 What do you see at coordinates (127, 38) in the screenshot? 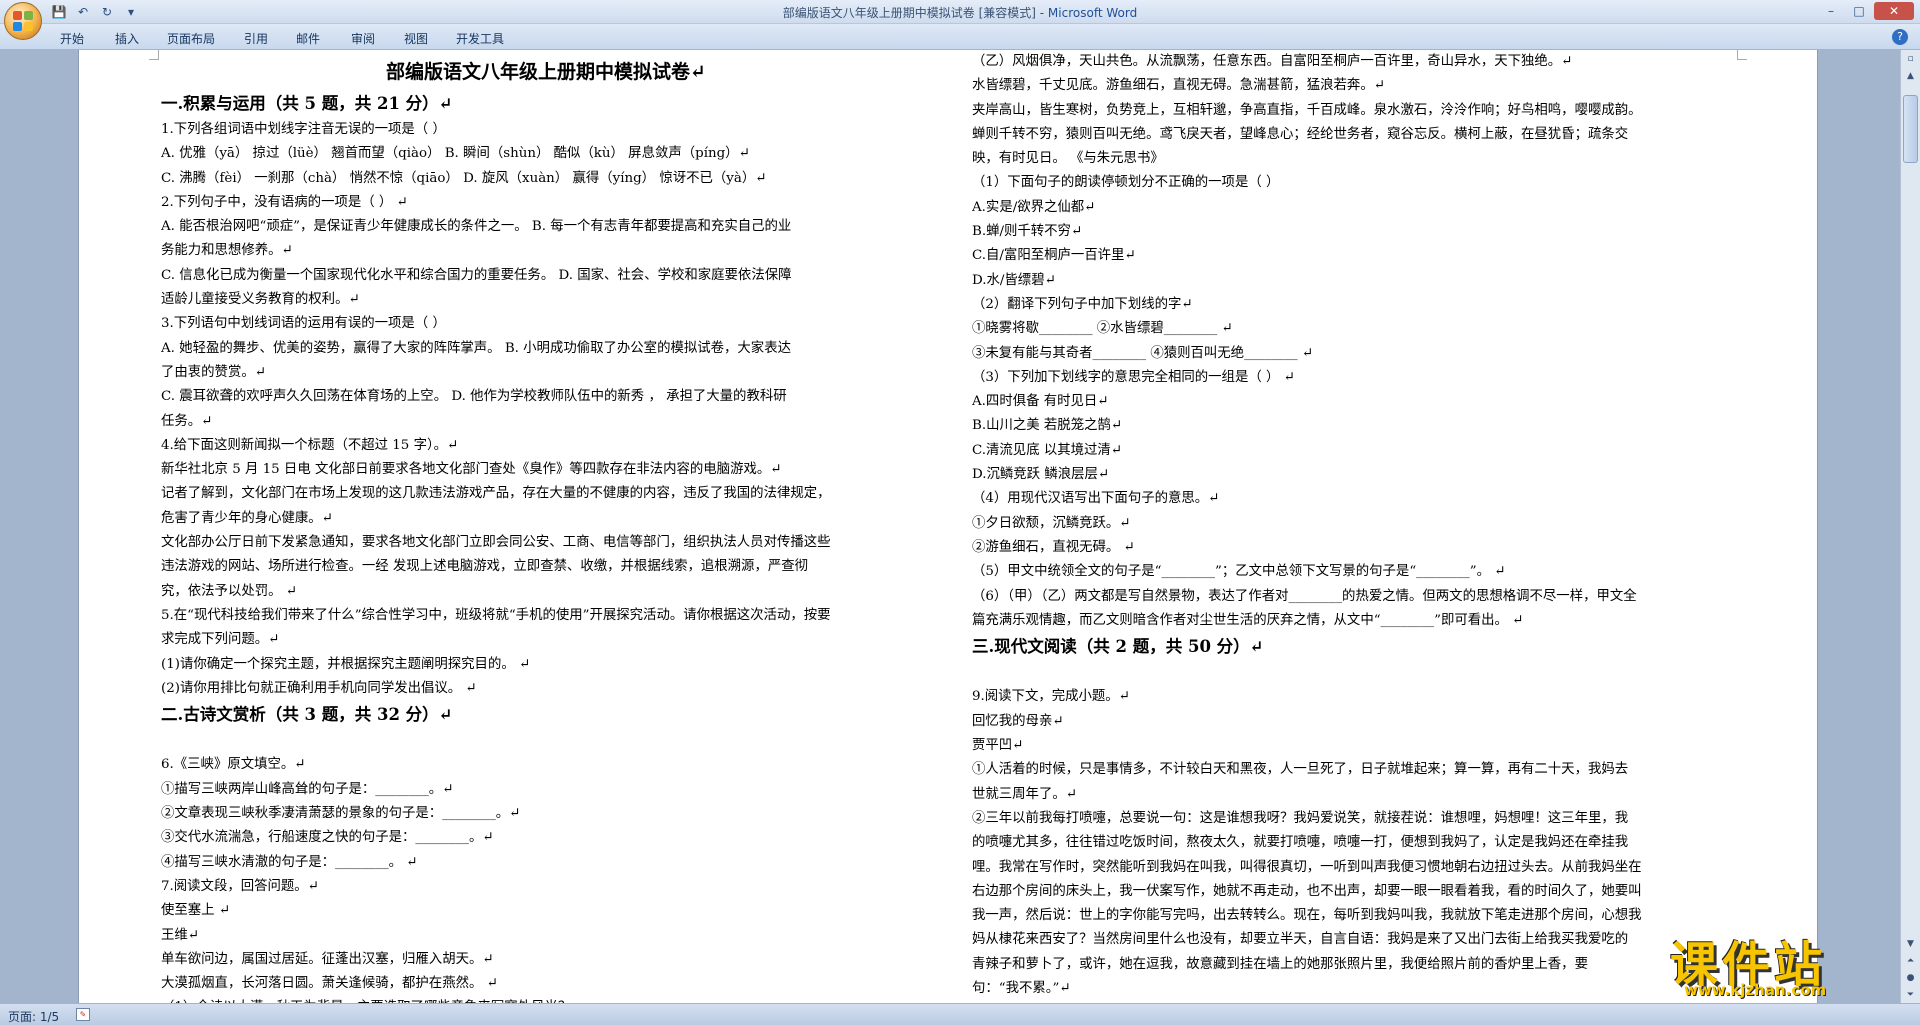
I see `tab-insert: 插入` at bounding box center [127, 38].